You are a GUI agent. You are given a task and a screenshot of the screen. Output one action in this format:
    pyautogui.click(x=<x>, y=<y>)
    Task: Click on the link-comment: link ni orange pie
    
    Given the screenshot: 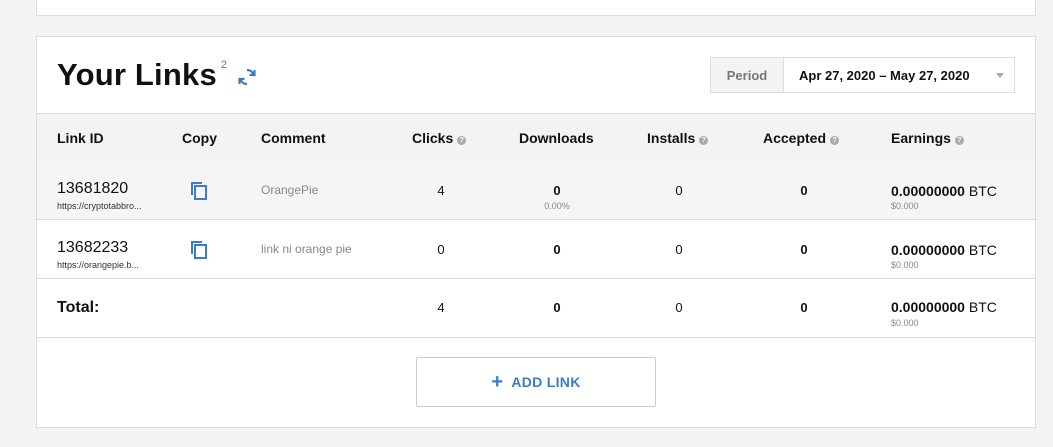 What is the action you would take?
    pyautogui.click(x=306, y=249)
    